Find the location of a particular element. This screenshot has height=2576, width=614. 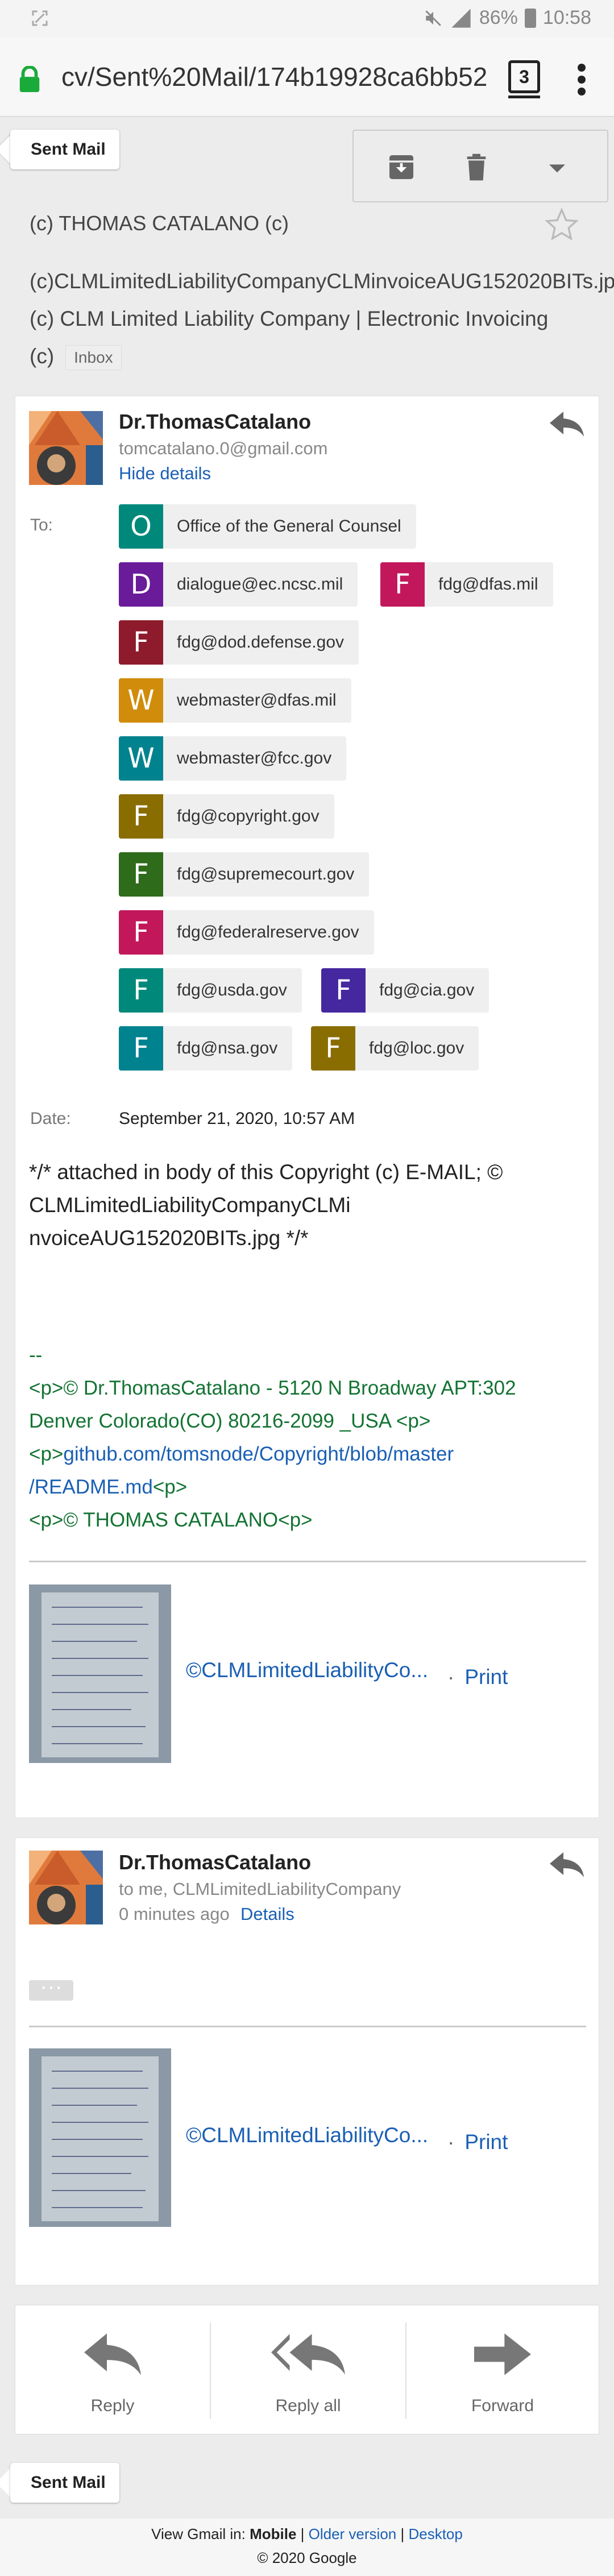

recipient-chip: Ddialogue@ec.ncsc.mil is located at coordinates (238, 584).